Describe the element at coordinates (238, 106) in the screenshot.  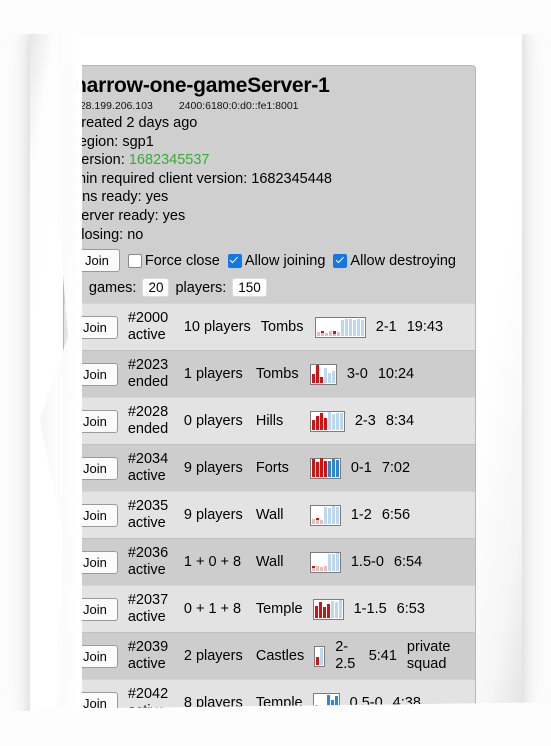
I see `ipv6-address: 2400:6180:0:d0::fe1:8001` at that location.